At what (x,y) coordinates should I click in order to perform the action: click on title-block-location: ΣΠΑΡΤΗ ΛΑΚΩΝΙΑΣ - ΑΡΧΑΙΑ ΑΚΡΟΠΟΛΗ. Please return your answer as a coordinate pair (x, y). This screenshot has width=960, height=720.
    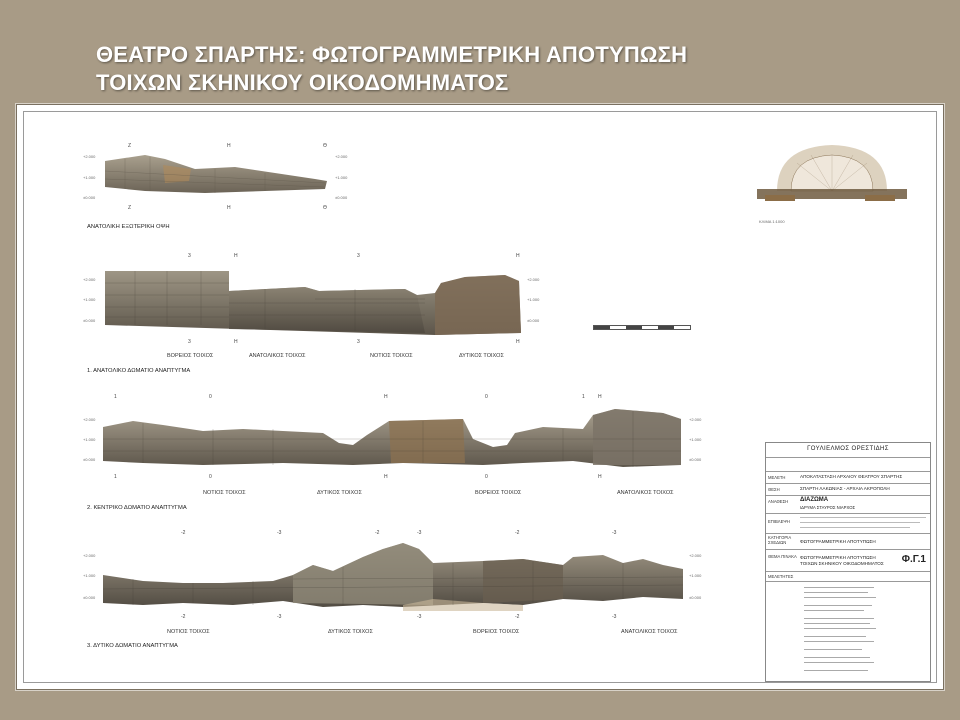
    Looking at the image, I should click on (845, 488).